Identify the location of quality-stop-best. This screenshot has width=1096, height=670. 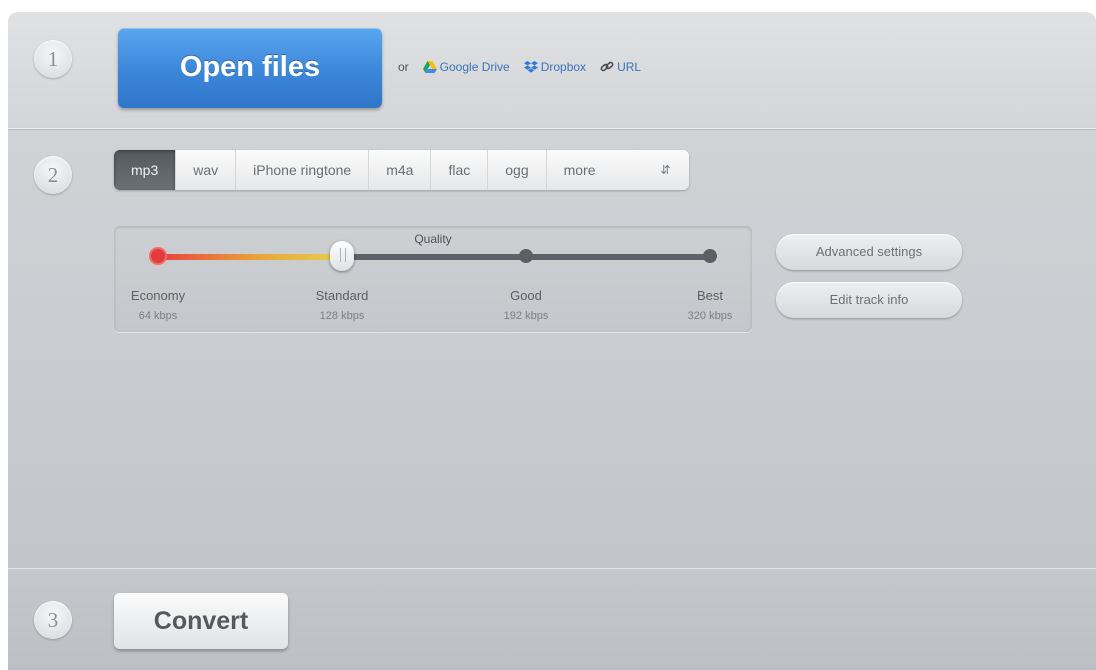
(710, 256).